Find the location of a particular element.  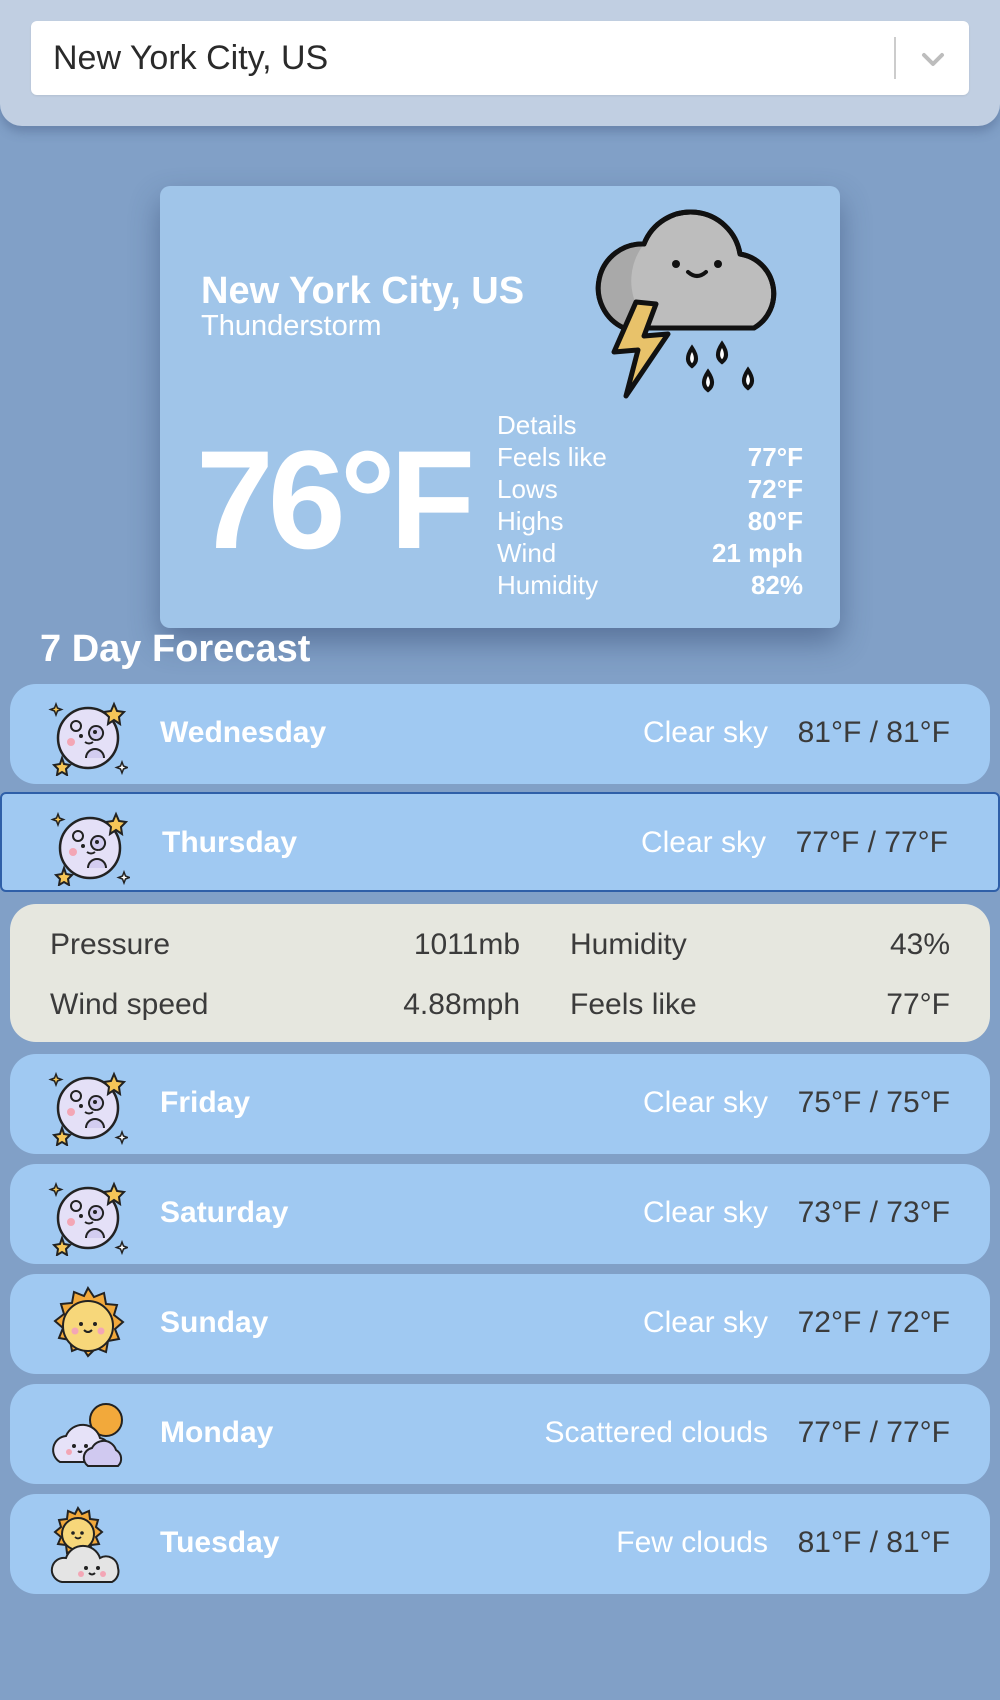

wind-speed-label: Wind speed is located at coordinates (129, 1004).